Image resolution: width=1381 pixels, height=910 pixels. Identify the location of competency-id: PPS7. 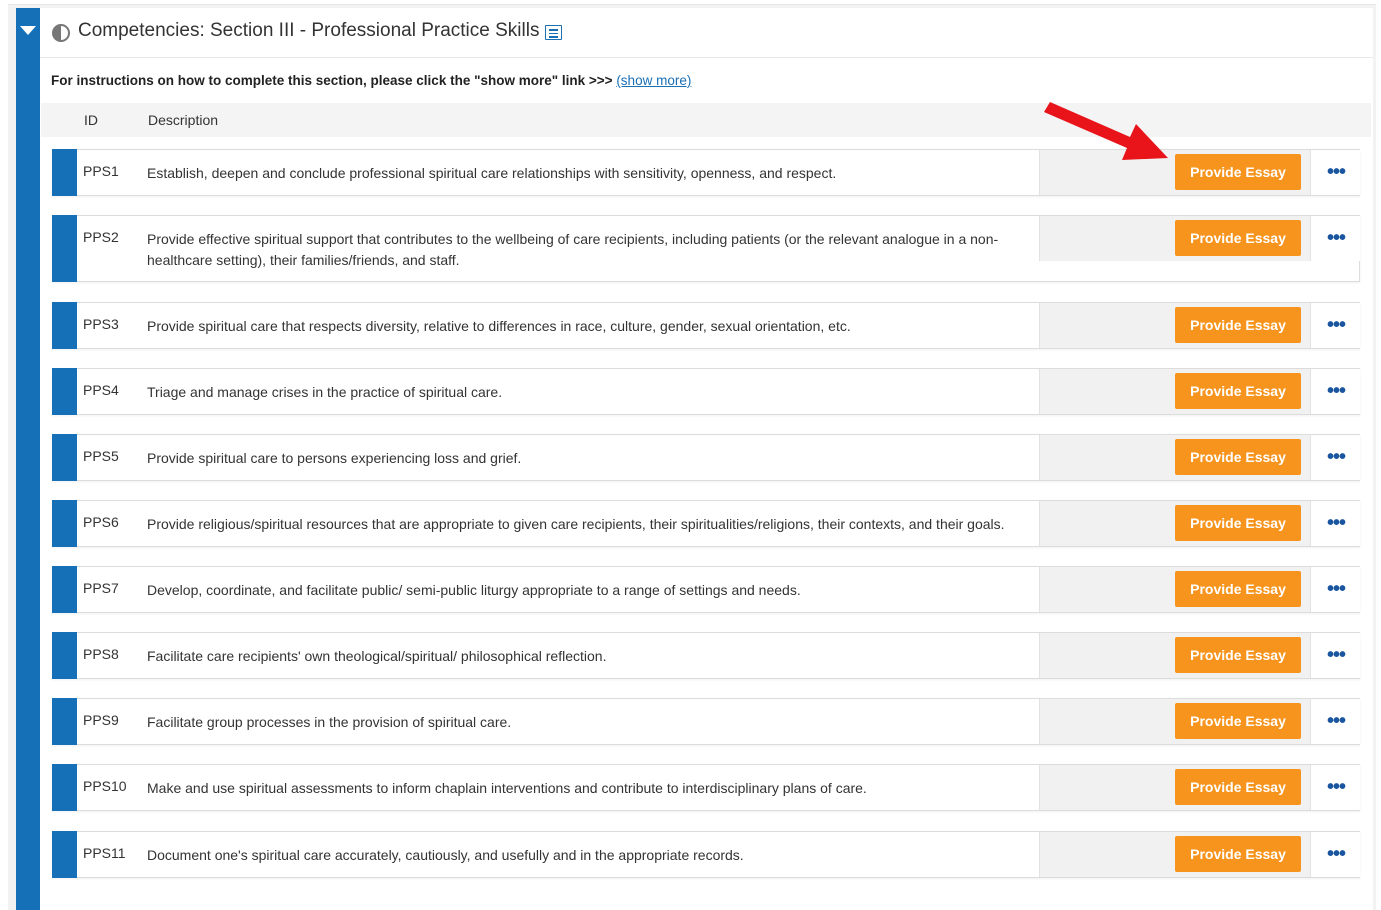
(101, 588).